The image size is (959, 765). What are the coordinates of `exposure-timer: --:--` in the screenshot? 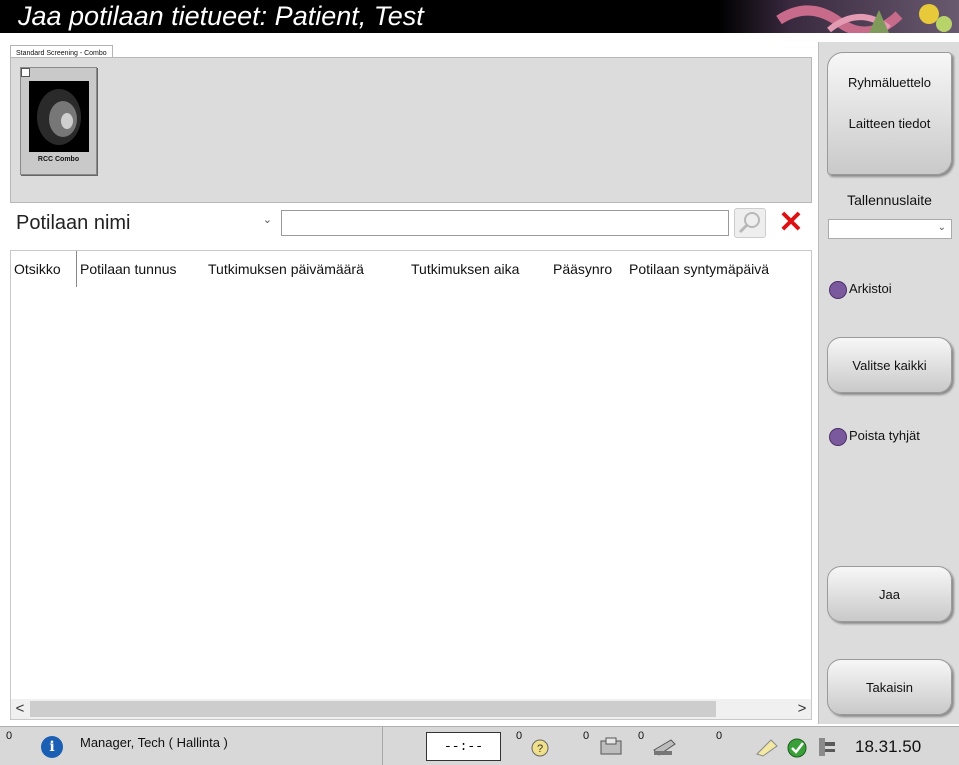 It's located at (463, 746).